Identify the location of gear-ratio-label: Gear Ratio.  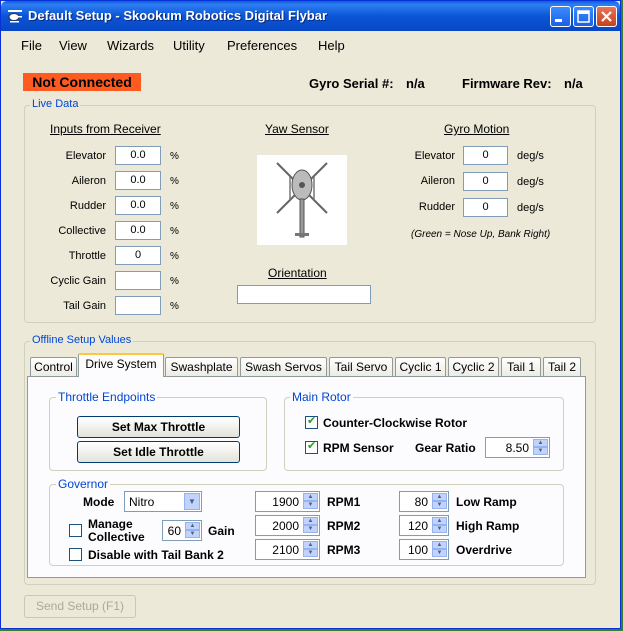
(445, 448).